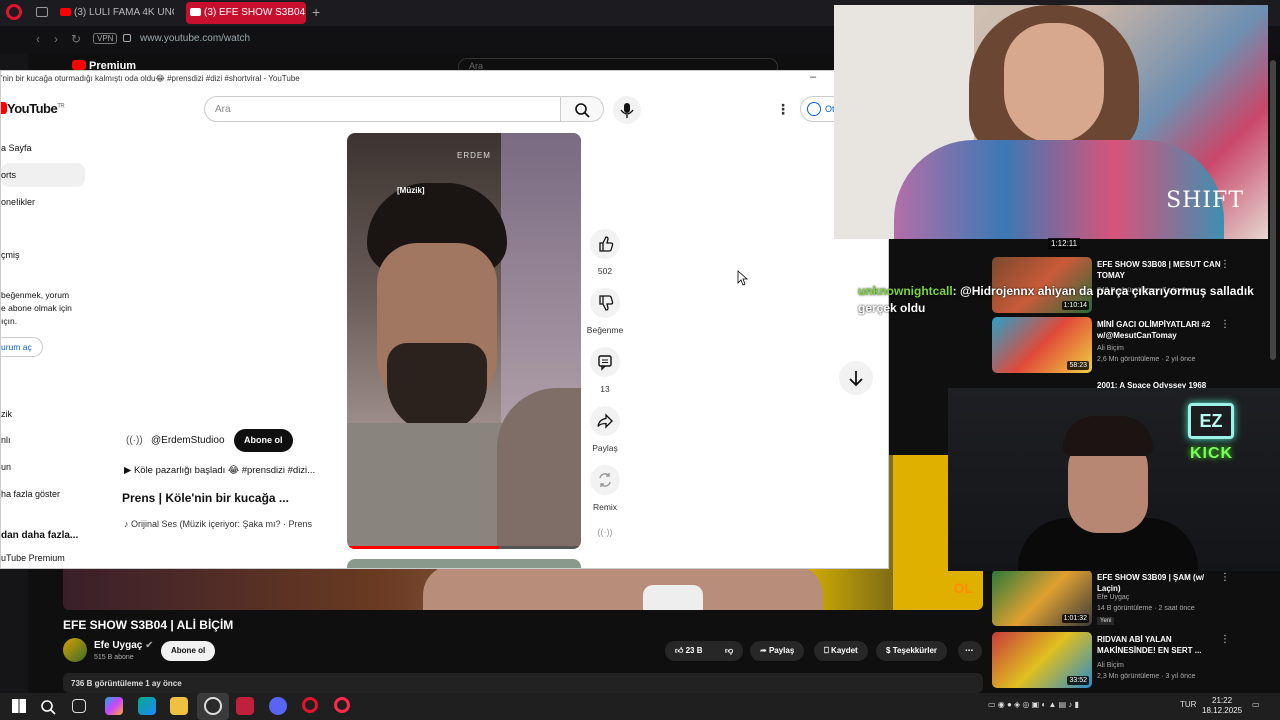 Image resolution: width=1280 pixels, height=720 pixels. Describe the element at coordinates (1033, 704) in the screenshot. I see `tray-icons: ▭ ◉ ● ◈ ◎ ▣ ◐ ▲ ▤ ♪ ▮` at that location.